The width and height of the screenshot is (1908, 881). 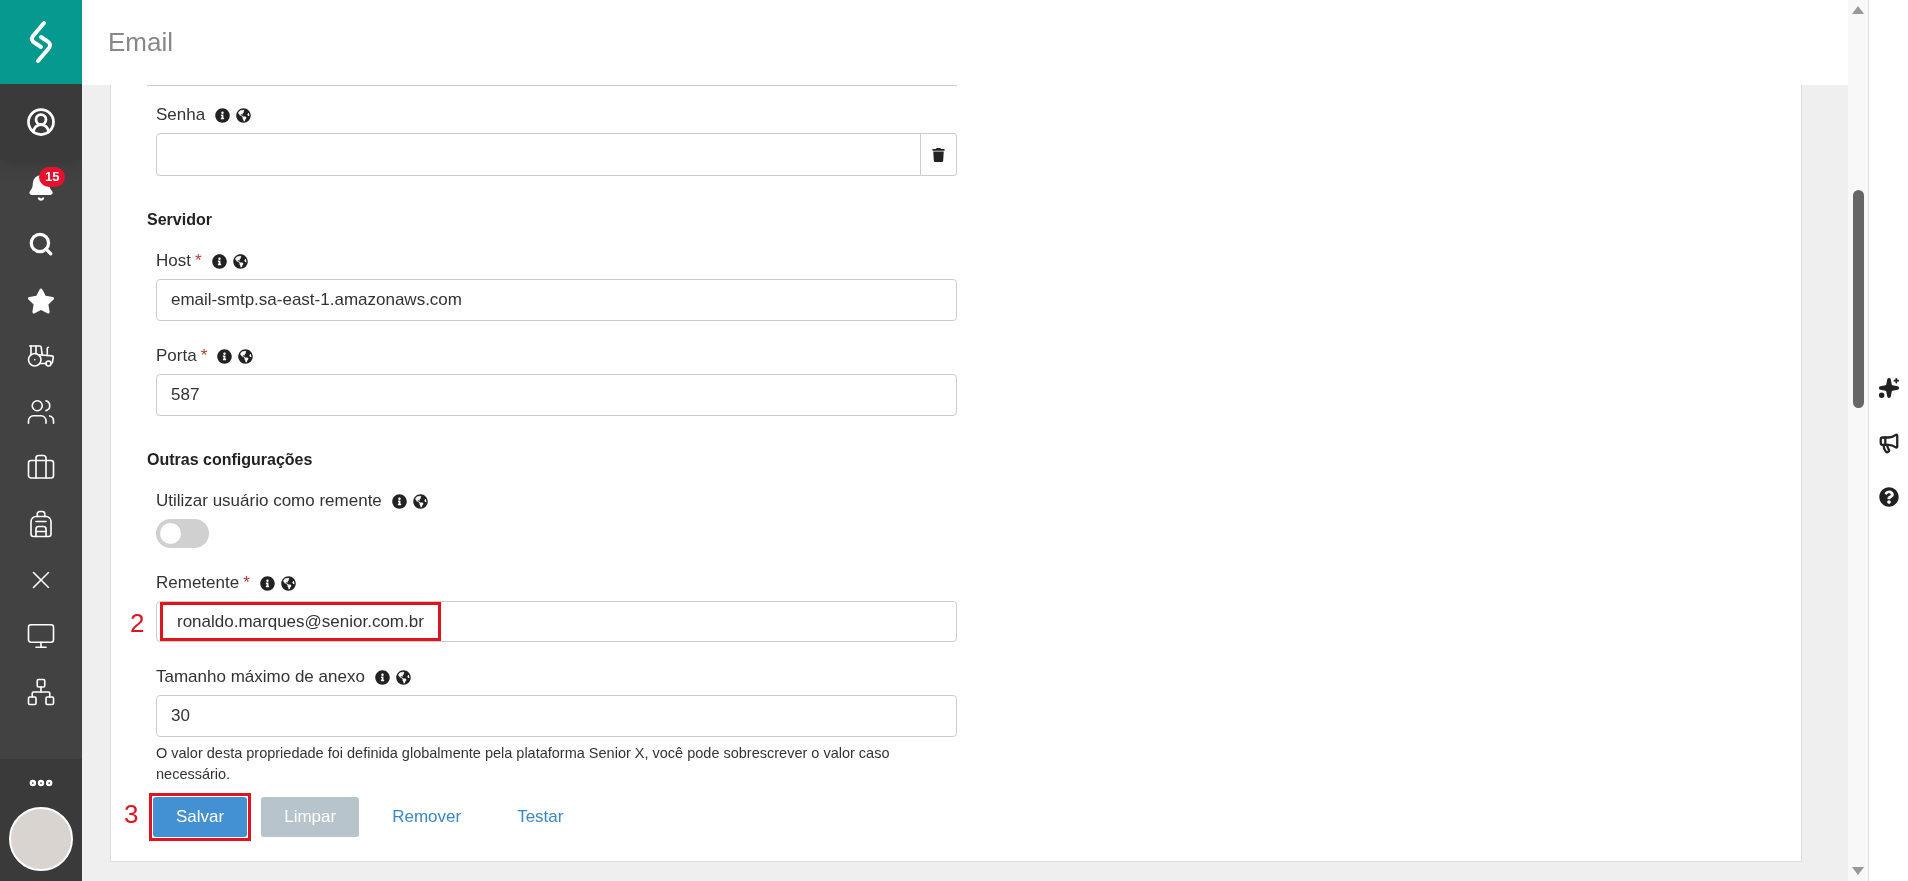 I want to click on input-field: email-smtp.sa-east-1.amazonaws.com, so click(x=556, y=300).